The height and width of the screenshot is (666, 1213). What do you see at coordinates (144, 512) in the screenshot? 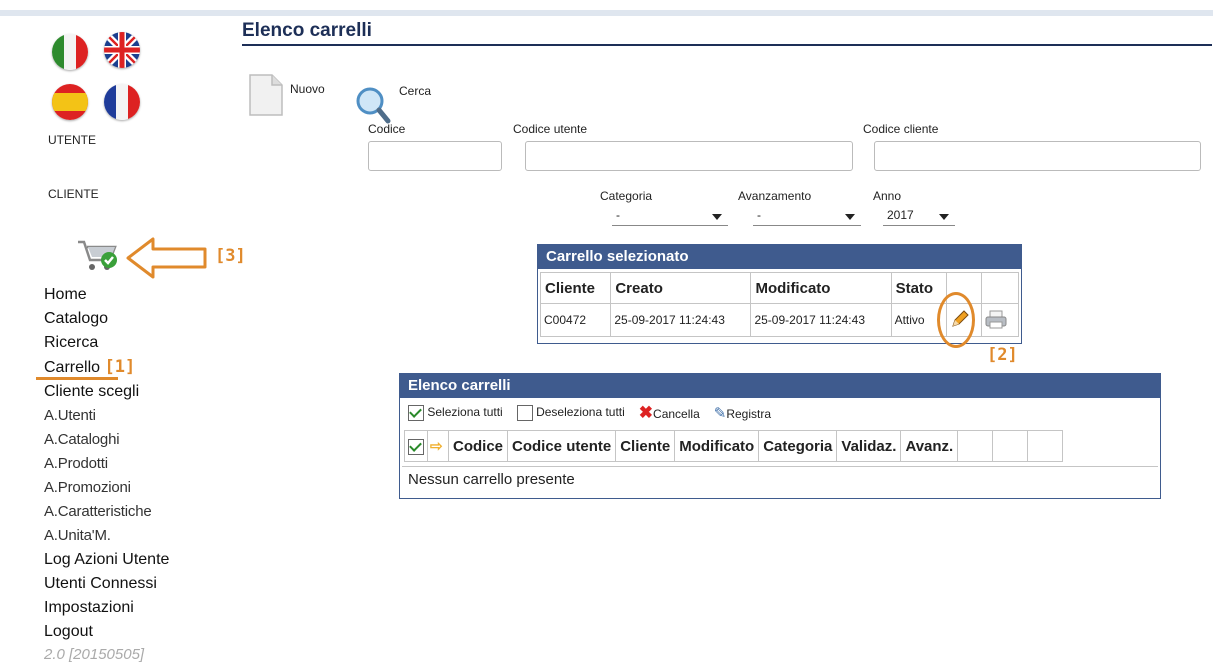
I see `nav-a-caratteristiche: A.Caratteristiche` at bounding box center [144, 512].